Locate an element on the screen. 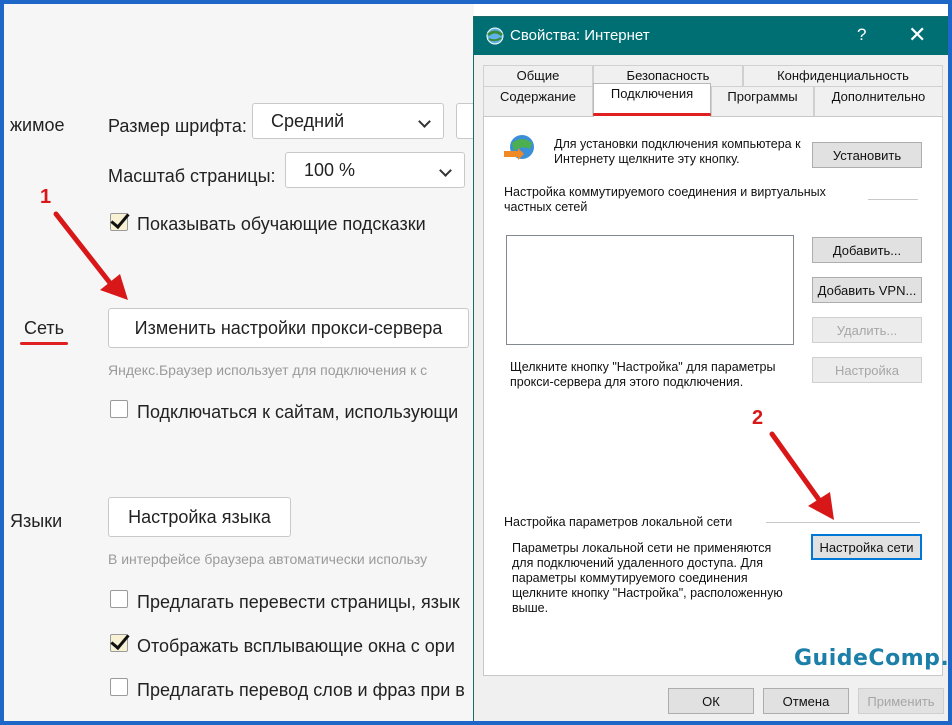 The image size is (952, 725). network-section-label: Сеть is located at coordinates (44, 328).